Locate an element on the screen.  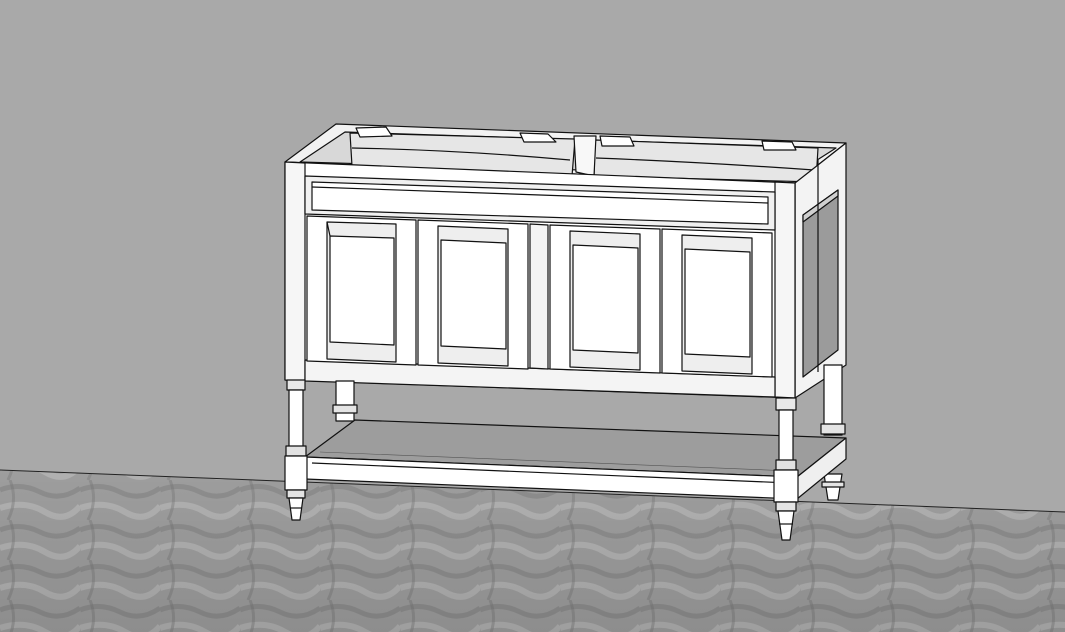
cabinet-doors is located at coordinates (539, 296).